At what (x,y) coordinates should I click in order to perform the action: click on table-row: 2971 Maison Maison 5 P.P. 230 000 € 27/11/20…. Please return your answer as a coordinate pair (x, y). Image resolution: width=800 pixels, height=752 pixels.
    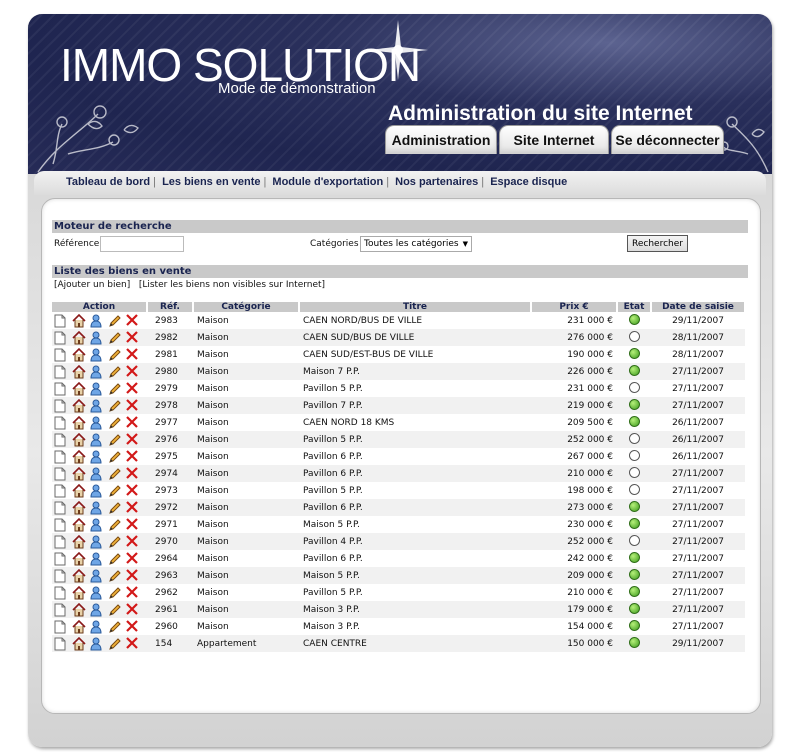
    Looking at the image, I should click on (398, 524).